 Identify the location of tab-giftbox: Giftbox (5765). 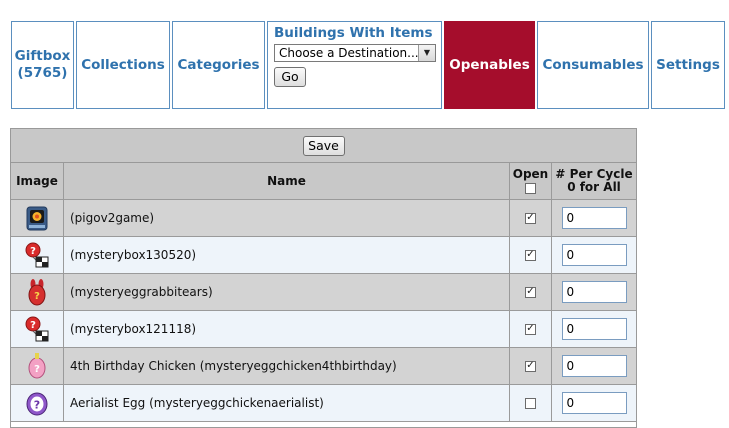
(42, 65).